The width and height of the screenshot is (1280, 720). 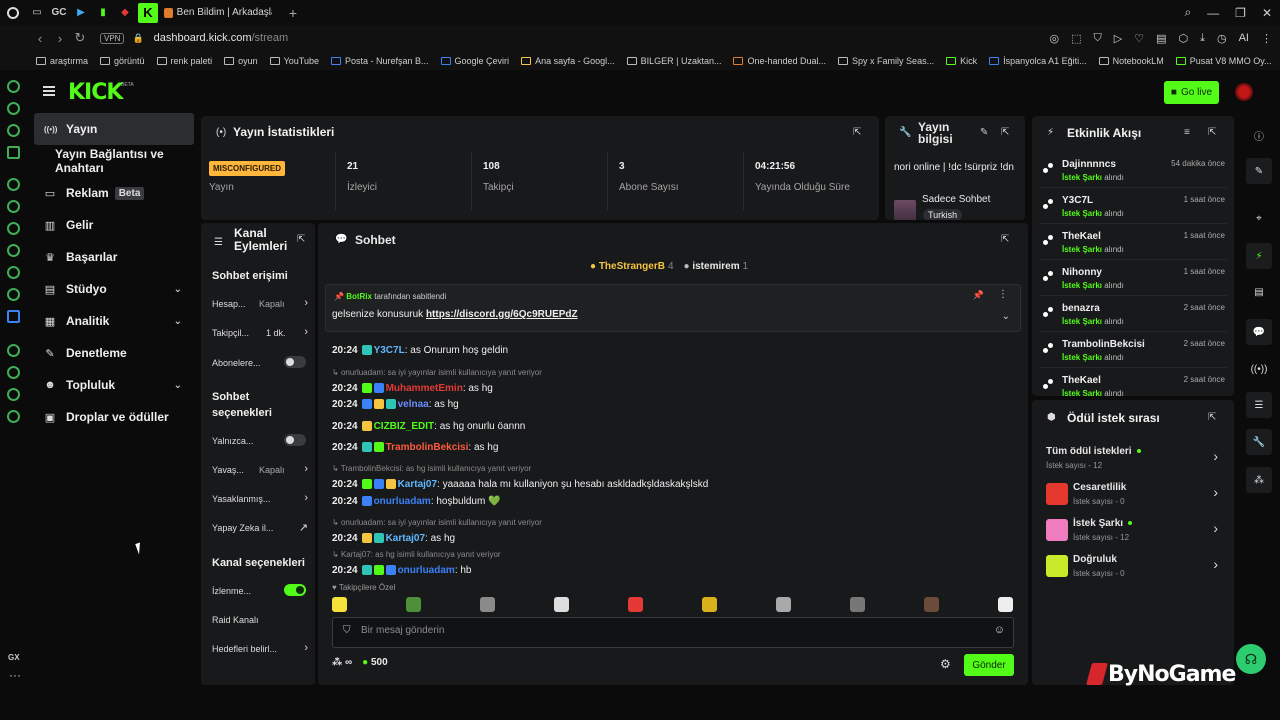 I want to click on message-user: TrambolinBekcisi, so click(x=427, y=447).